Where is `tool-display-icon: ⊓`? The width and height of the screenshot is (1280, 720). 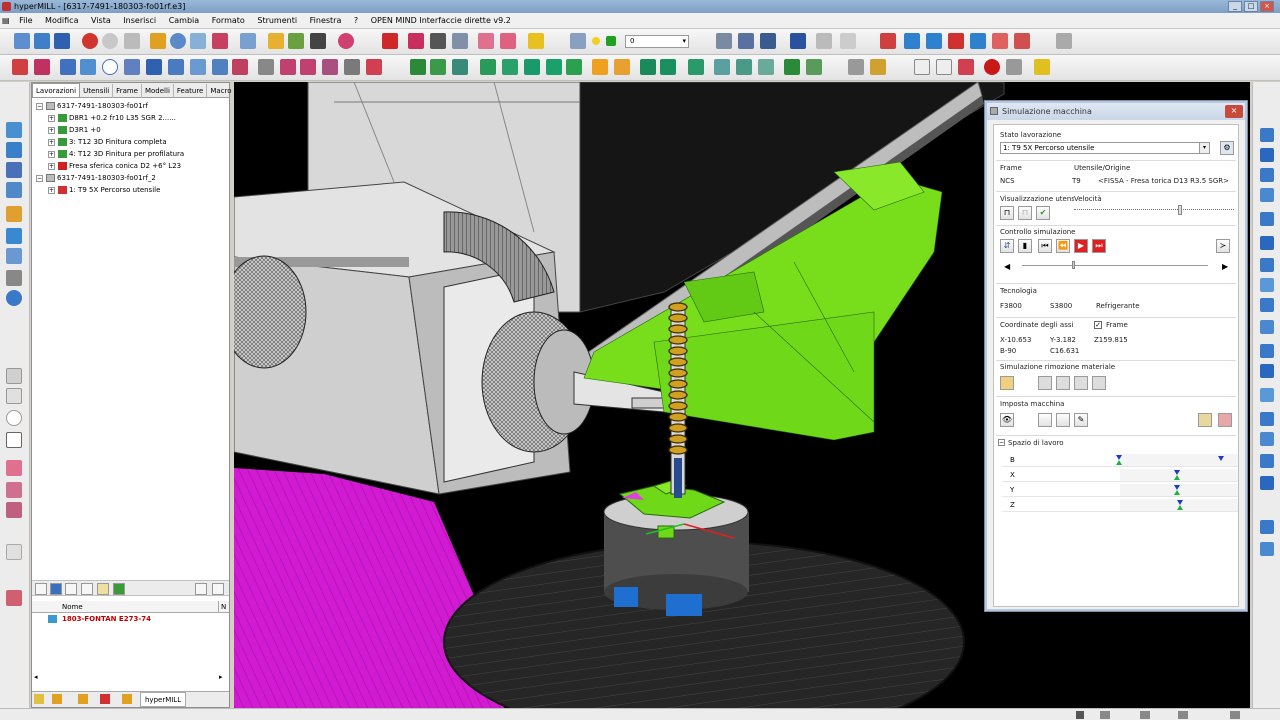 tool-display-icon: ⊓ is located at coordinates (1007, 213).